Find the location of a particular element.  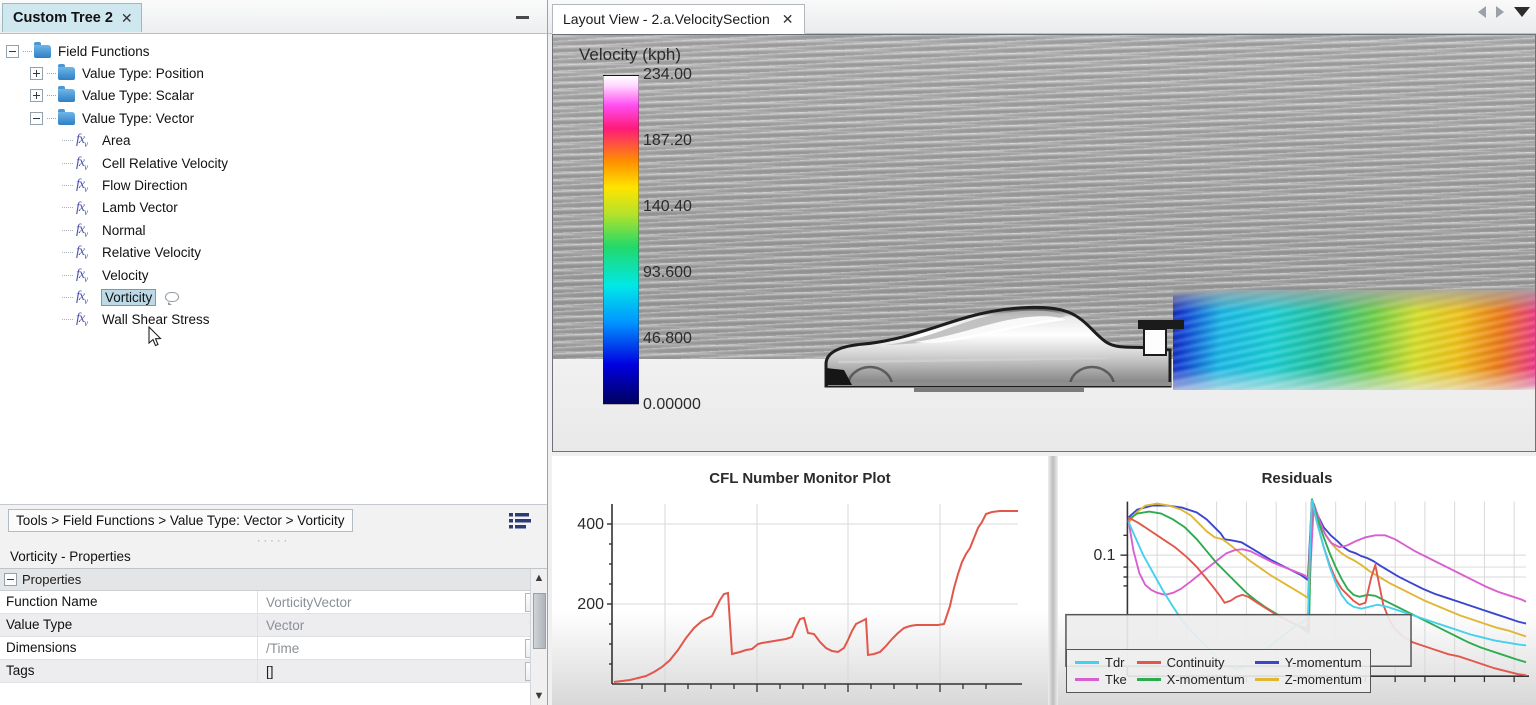

tree-item-lamb-vector: fxv Lamb Vector is located at coordinates (273, 208).